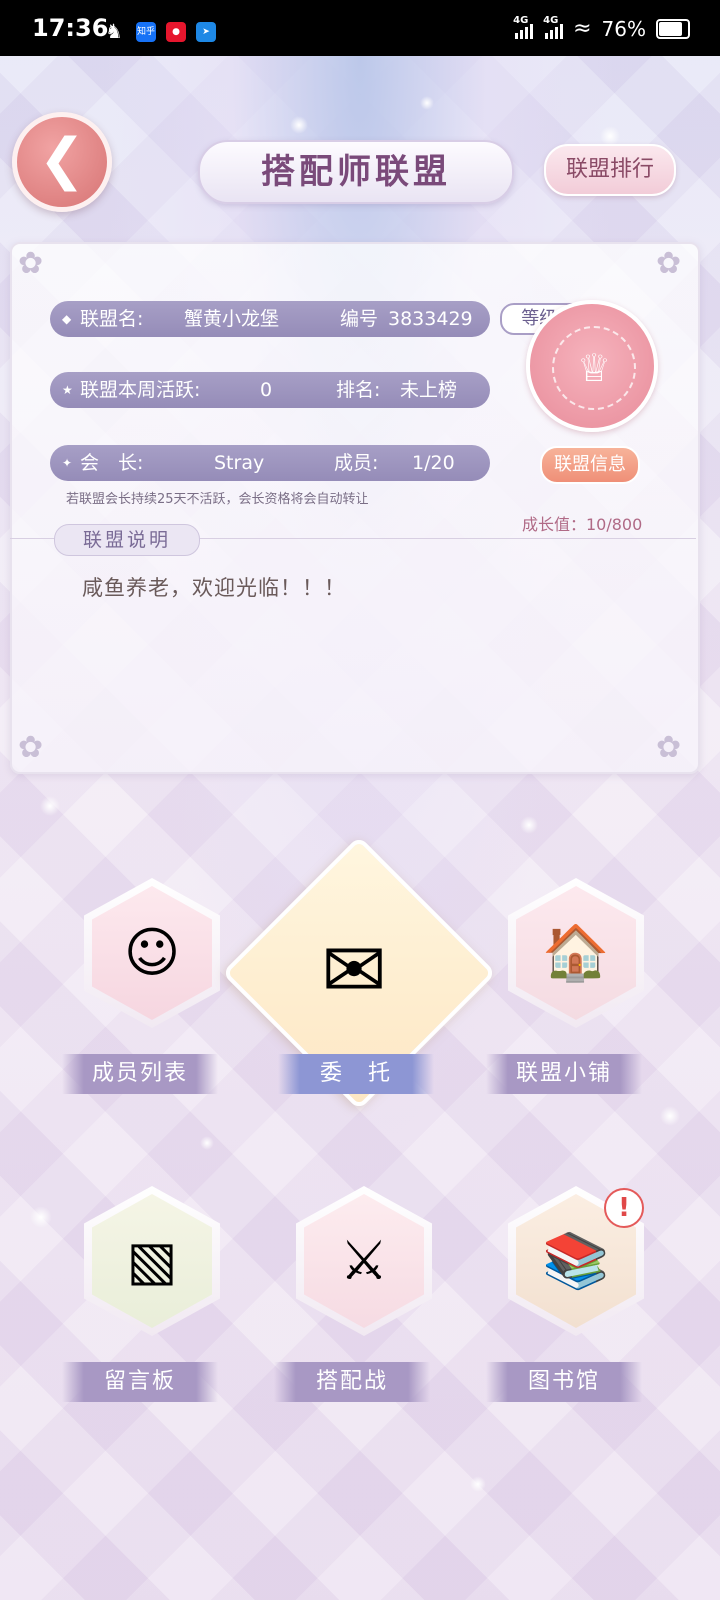  I want to click on message-board-label: 留言板, so click(140, 1382).